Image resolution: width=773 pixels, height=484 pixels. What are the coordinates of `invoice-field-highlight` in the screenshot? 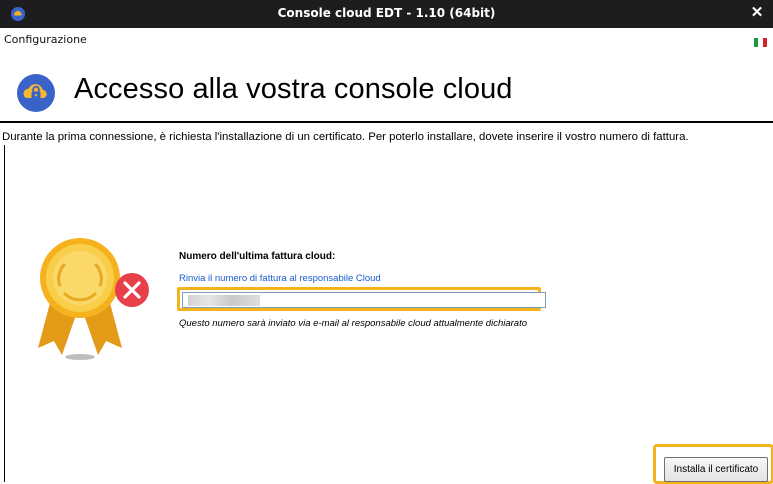 It's located at (361, 299).